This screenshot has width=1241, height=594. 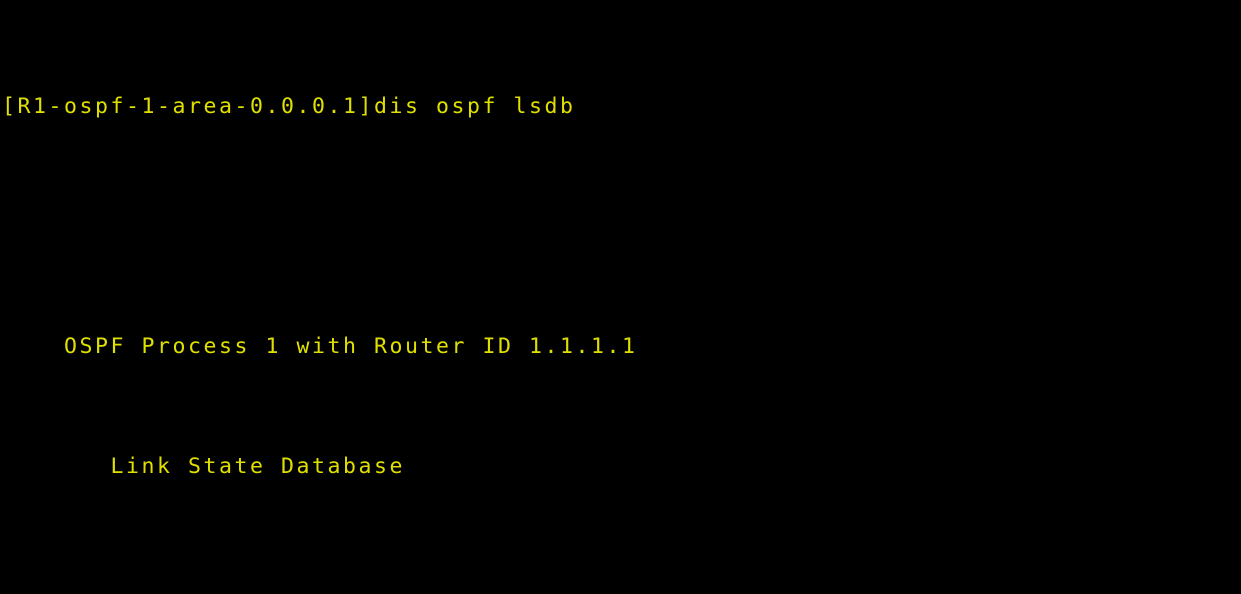 I want to click on prompt-command-line: [R1-ospf-1-area-0.0.0.1]dis ospf lsdb, so click(x=289, y=106).